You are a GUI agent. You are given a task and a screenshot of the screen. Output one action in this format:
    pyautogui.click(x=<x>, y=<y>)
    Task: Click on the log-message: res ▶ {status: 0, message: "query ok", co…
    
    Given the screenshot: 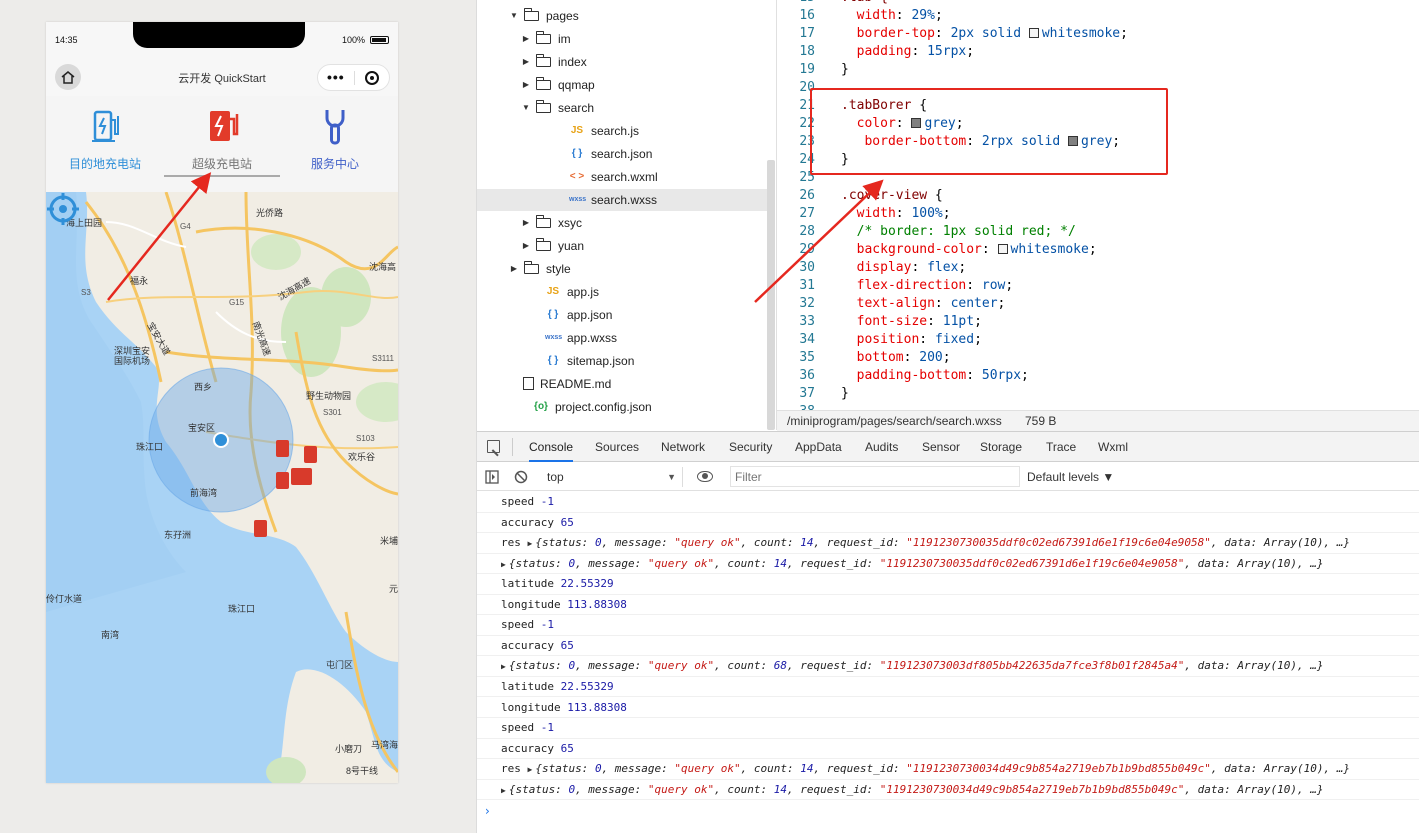 What is the action you would take?
    pyautogui.click(x=925, y=543)
    